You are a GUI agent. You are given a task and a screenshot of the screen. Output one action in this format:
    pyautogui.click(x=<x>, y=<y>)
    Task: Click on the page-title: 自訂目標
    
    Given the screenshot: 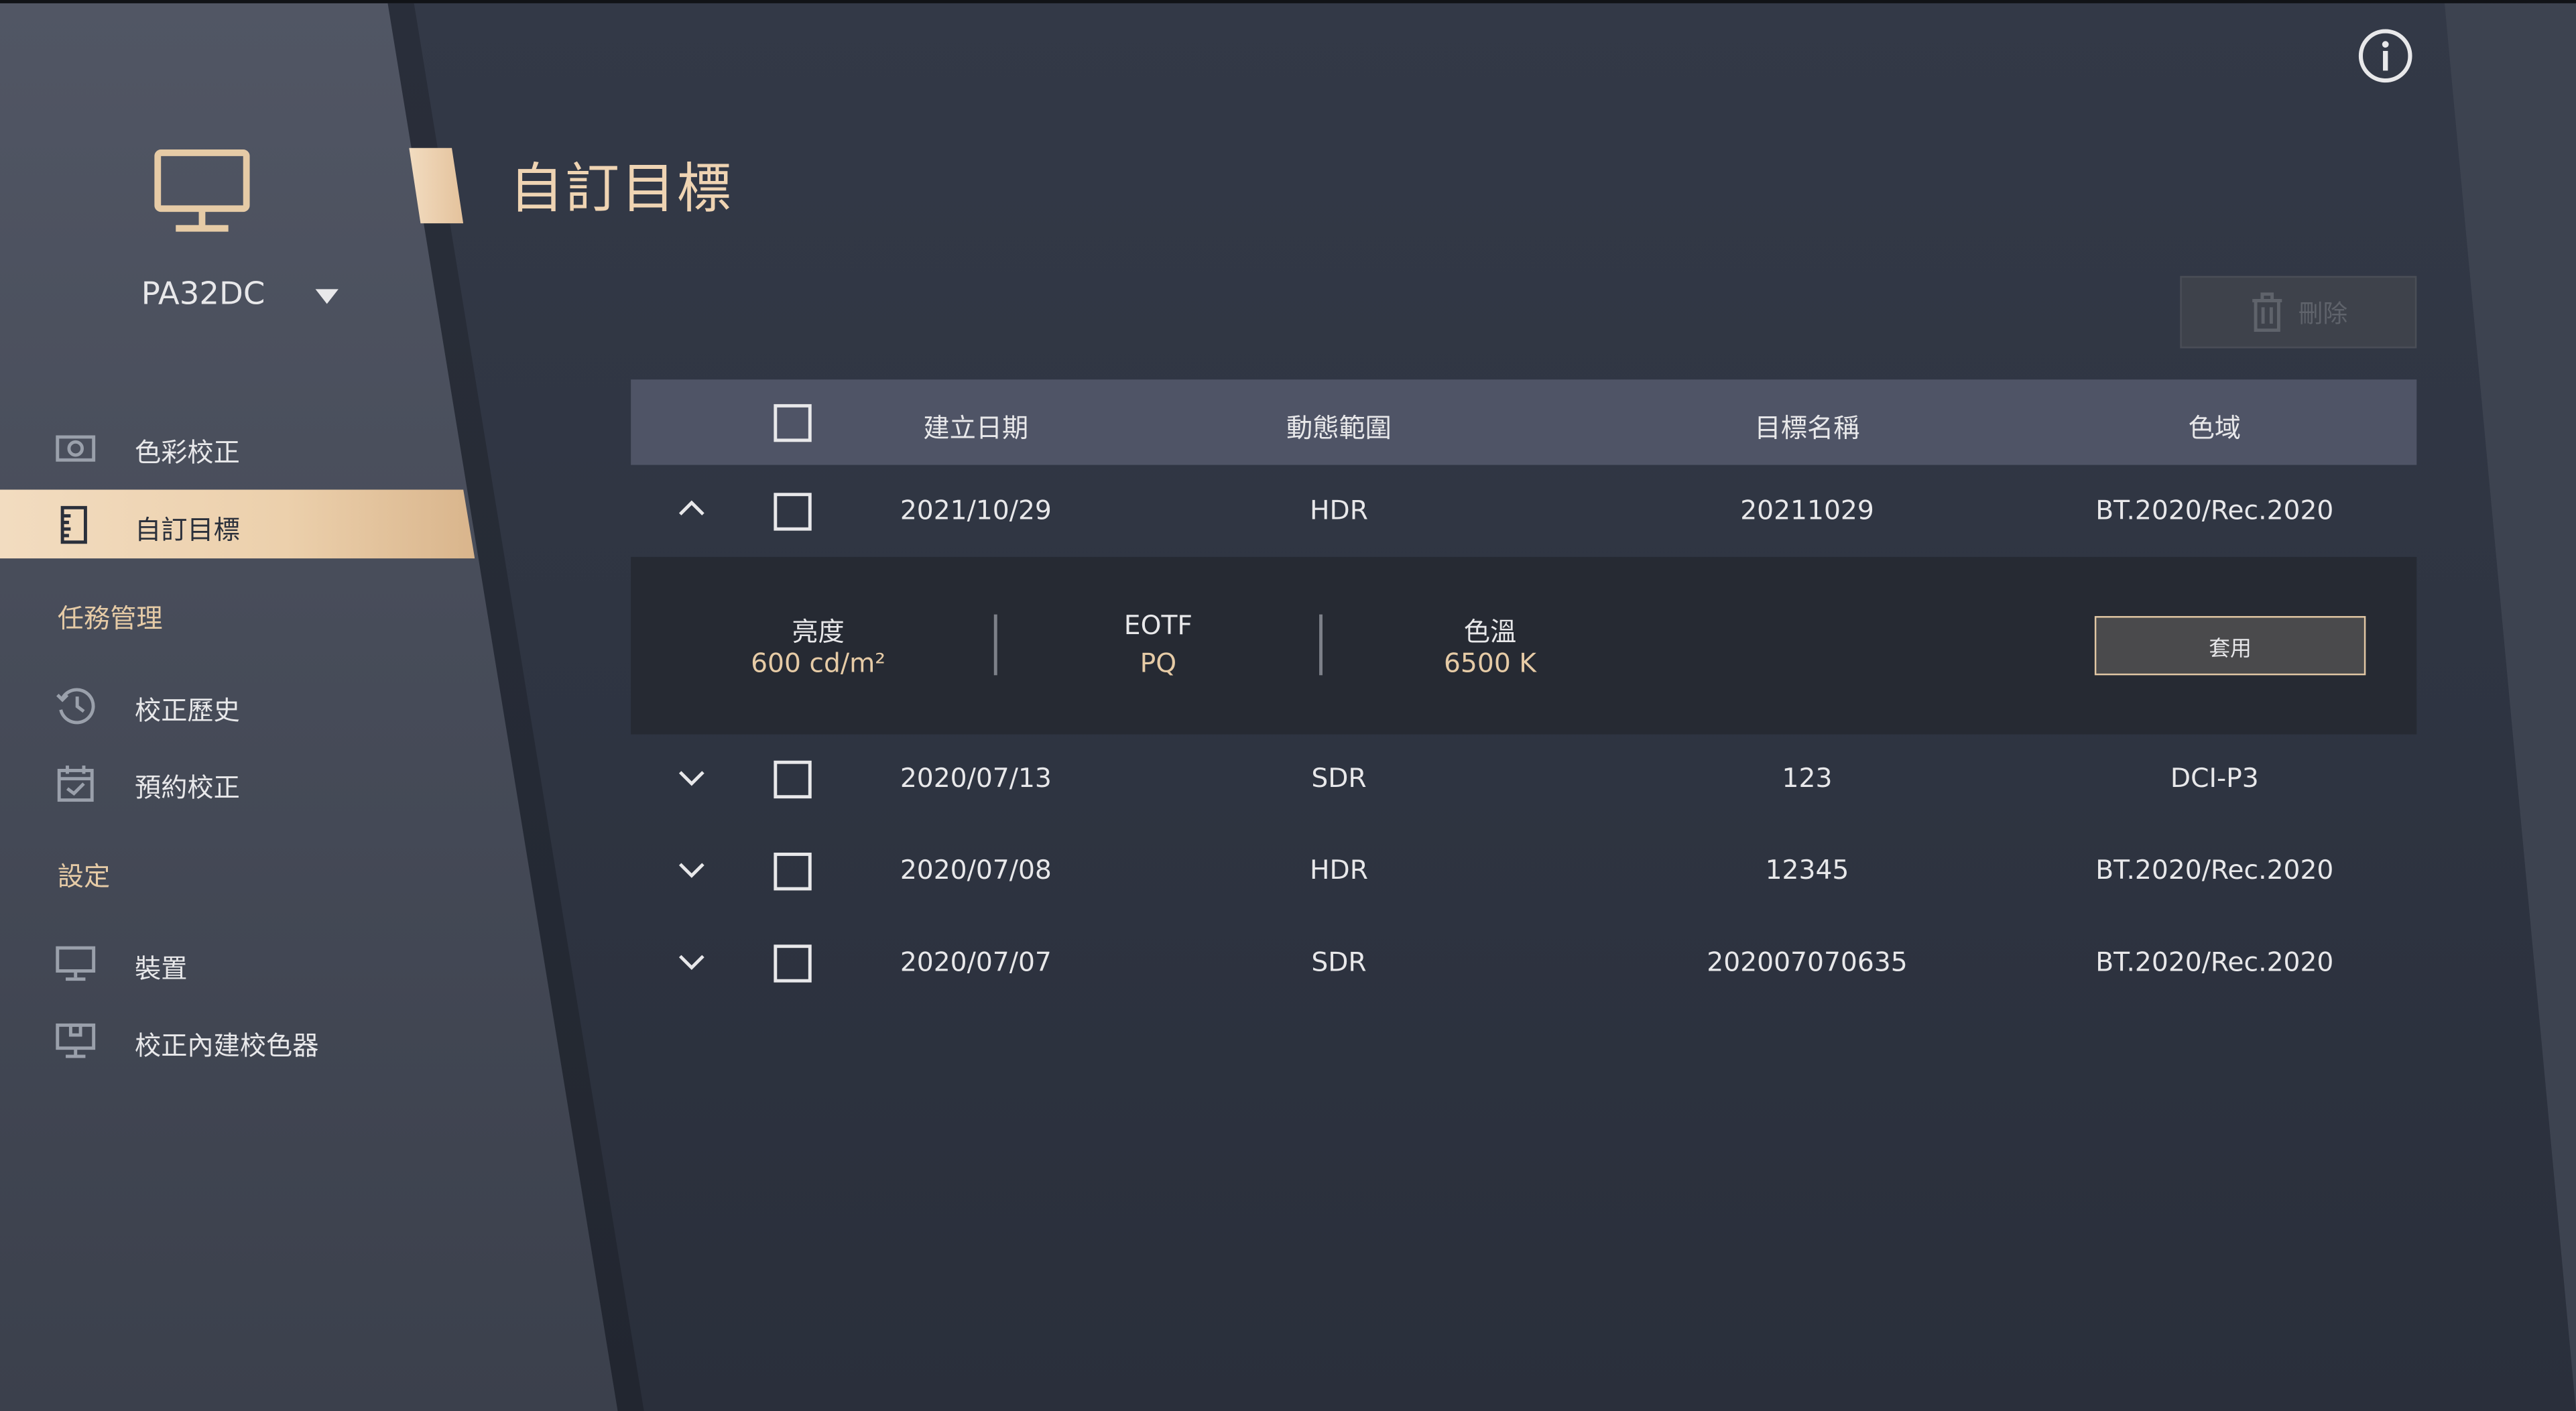 What is the action you would take?
    pyautogui.click(x=621, y=188)
    